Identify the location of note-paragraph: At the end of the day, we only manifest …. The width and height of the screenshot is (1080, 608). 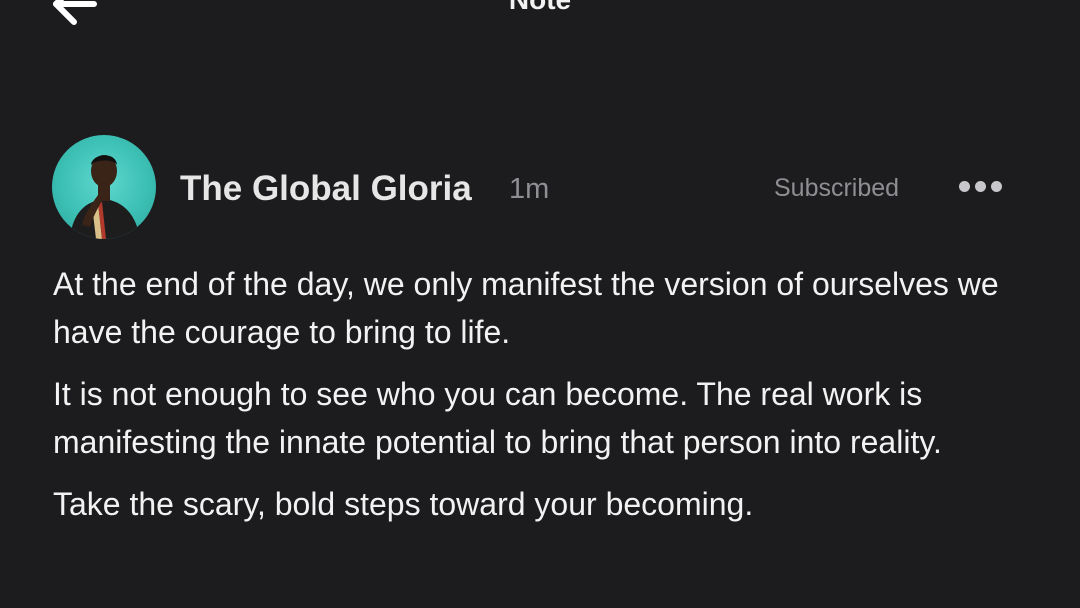
(526, 308).